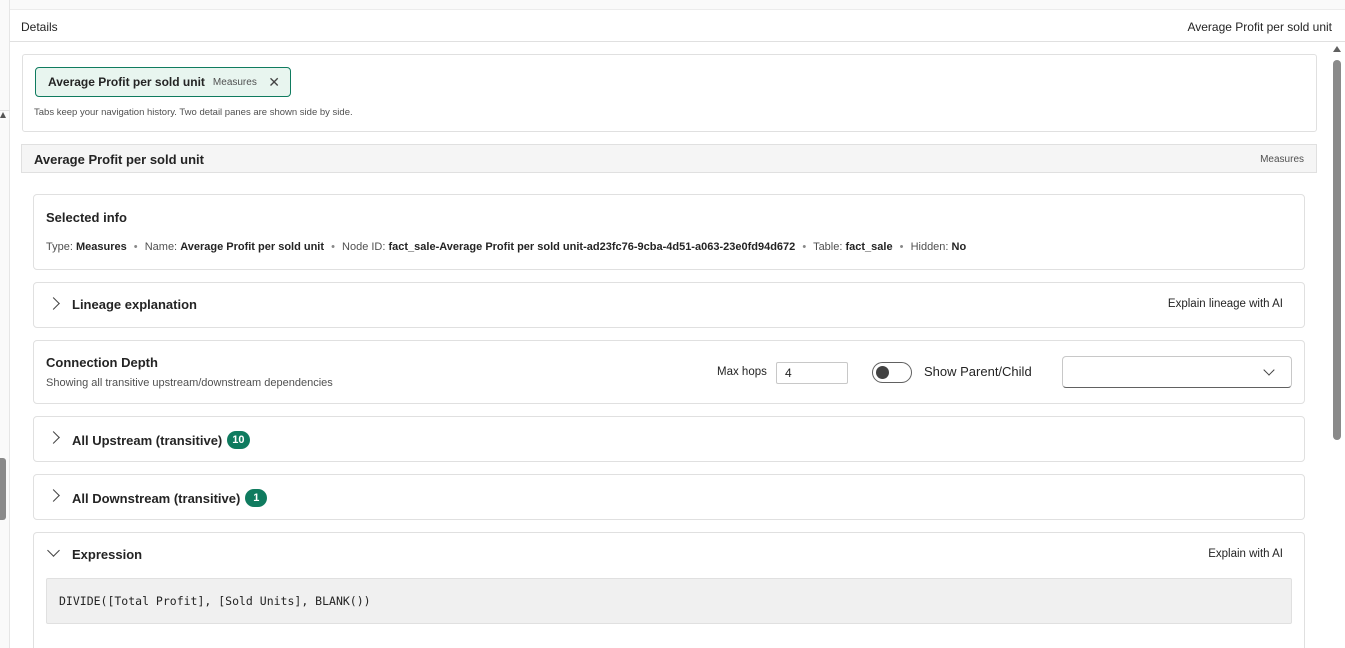 This screenshot has height=648, width=1345. I want to click on scroll-up-icon, so click(1337, 49).